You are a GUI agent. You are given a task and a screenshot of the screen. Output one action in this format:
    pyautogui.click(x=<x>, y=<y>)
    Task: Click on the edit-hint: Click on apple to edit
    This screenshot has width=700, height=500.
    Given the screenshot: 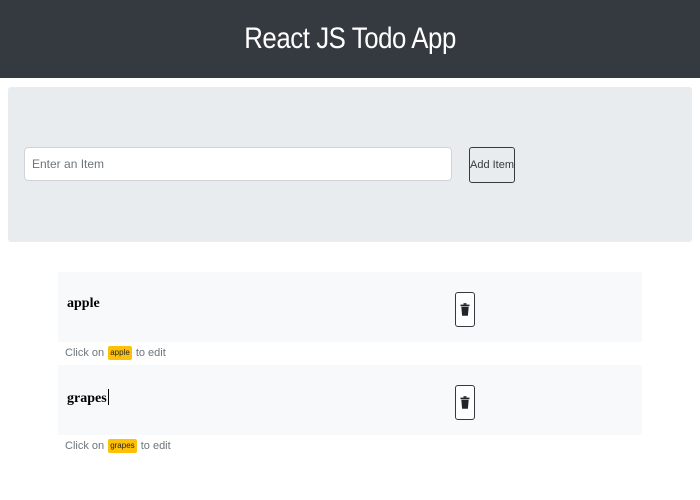 What is the action you would take?
    pyautogui.click(x=350, y=353)
    